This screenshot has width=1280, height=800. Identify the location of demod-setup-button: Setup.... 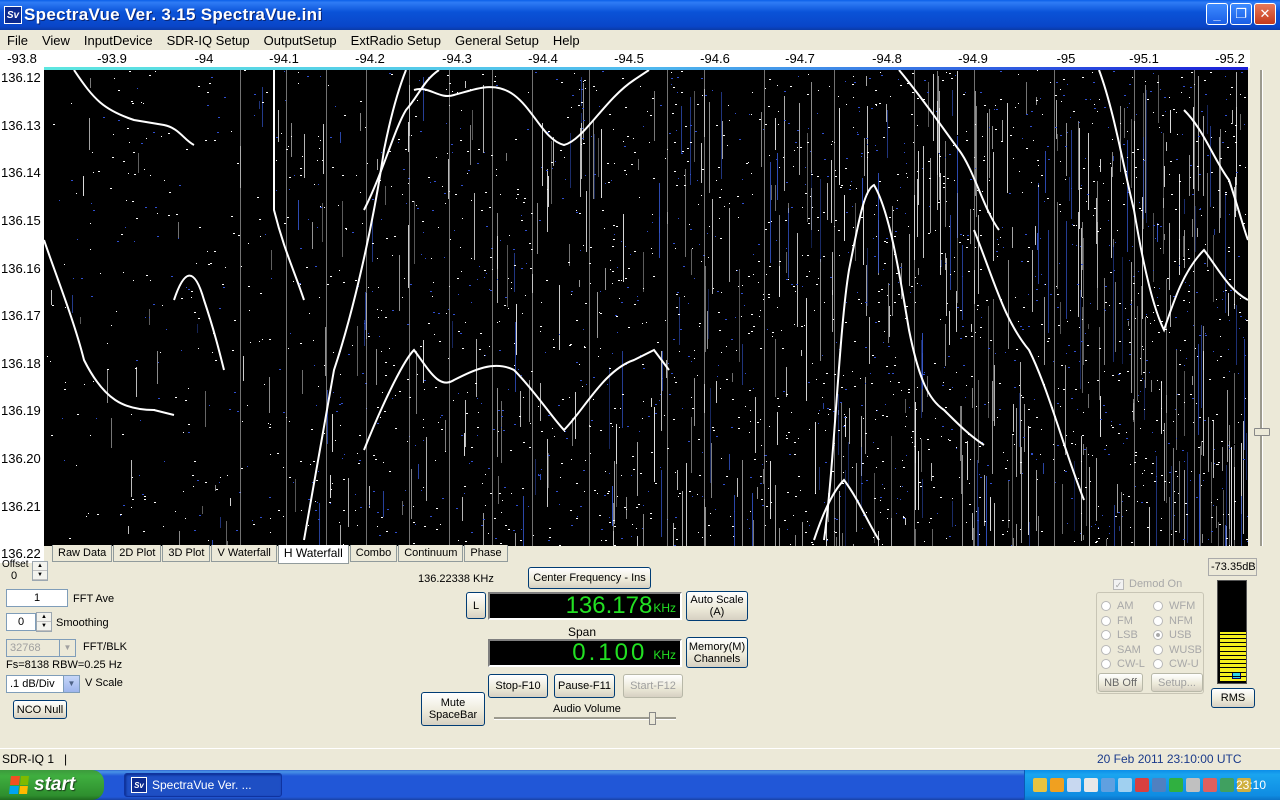
(1177, 682).